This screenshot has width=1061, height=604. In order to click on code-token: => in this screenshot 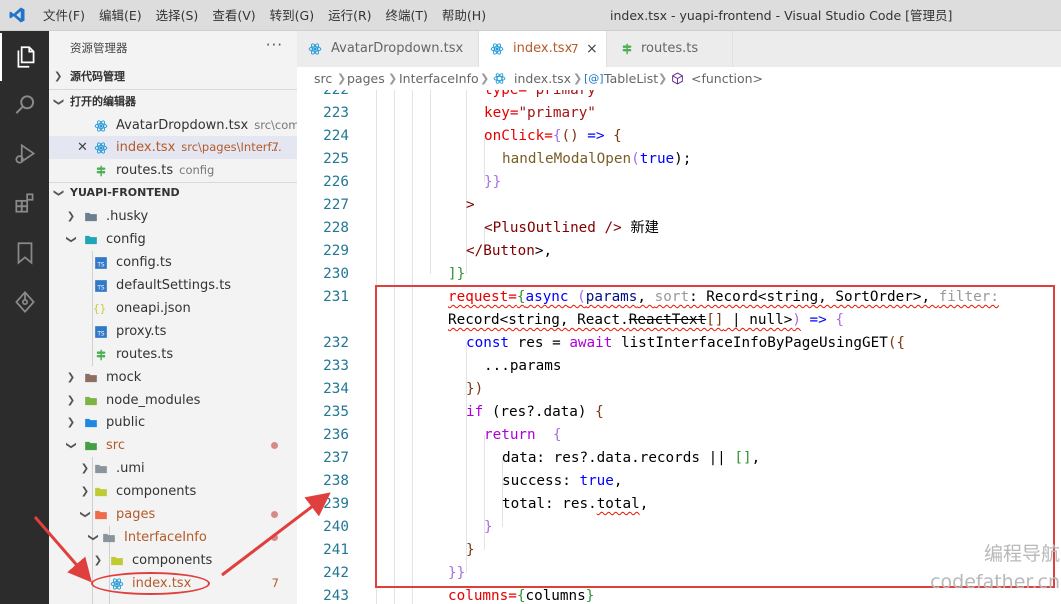, I will do `click(596, 136)`.